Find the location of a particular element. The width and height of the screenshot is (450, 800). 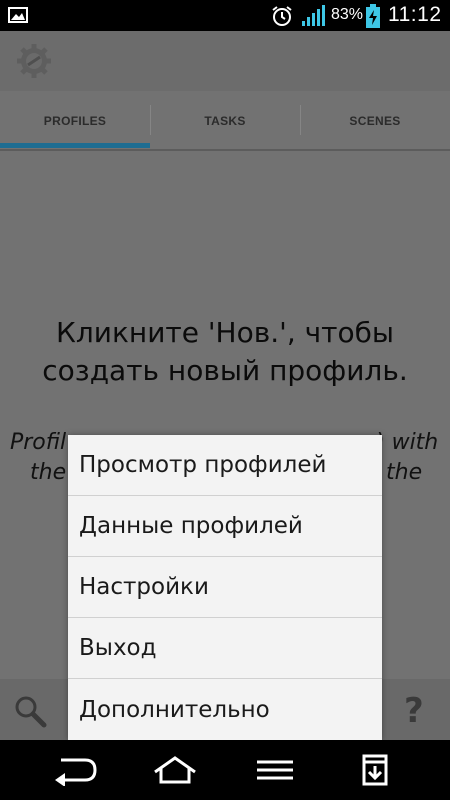

tab-bar-divider is located at coordinates (225, 150).